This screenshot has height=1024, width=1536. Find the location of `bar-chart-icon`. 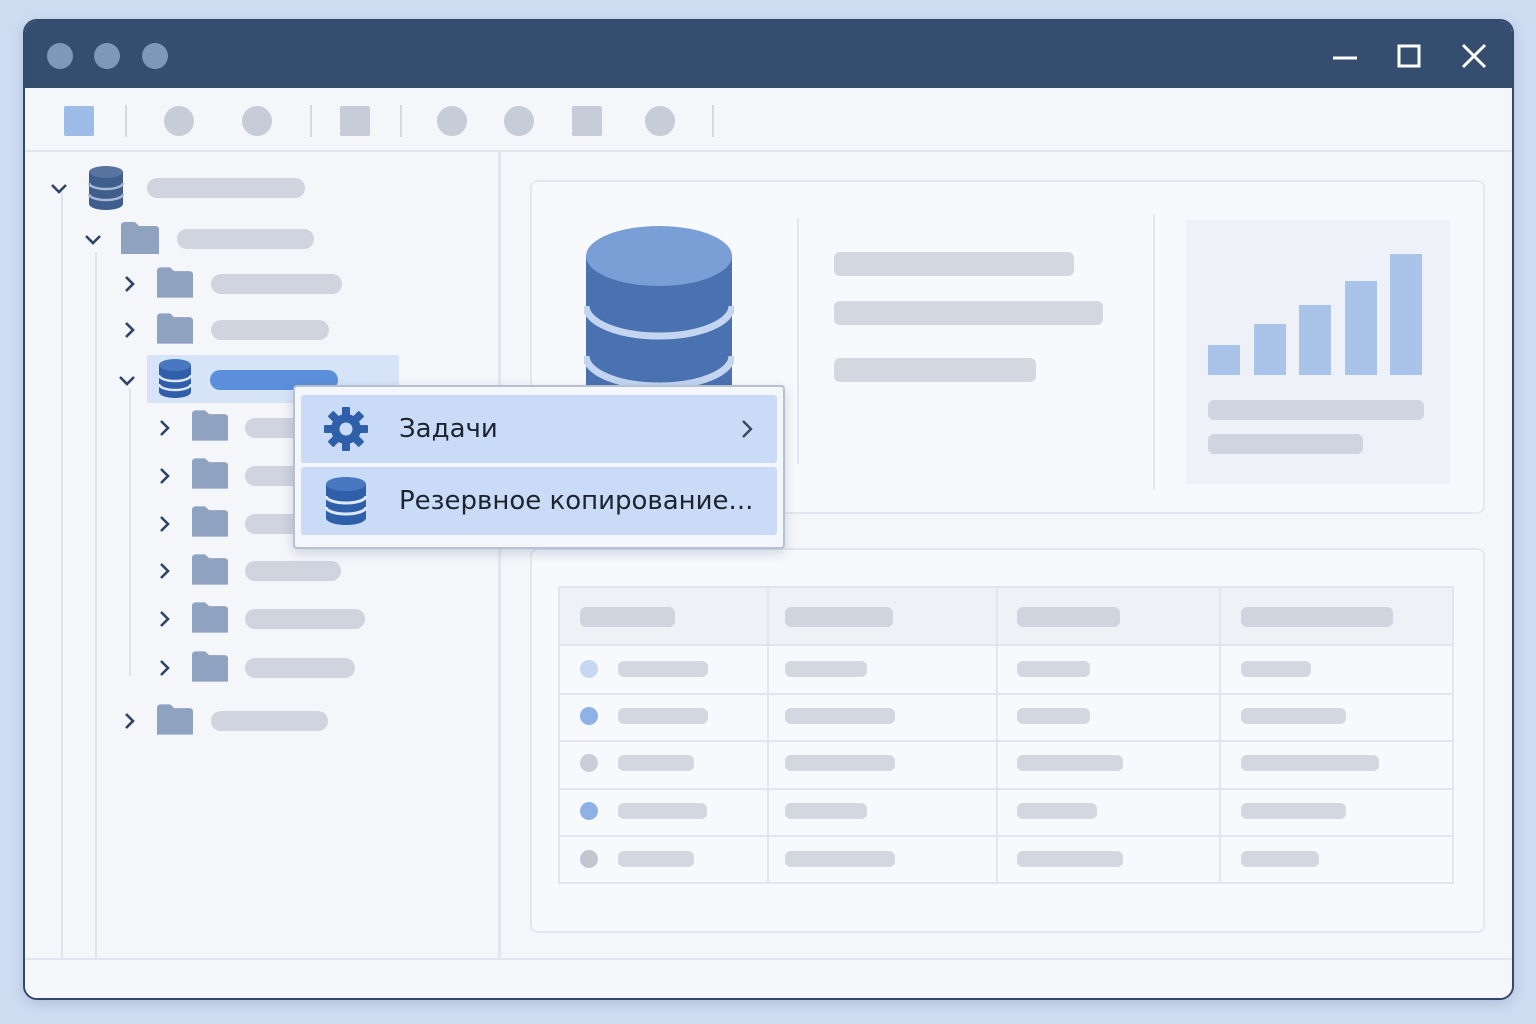

bar-chart-icon is located at coordinates (1318, 352).